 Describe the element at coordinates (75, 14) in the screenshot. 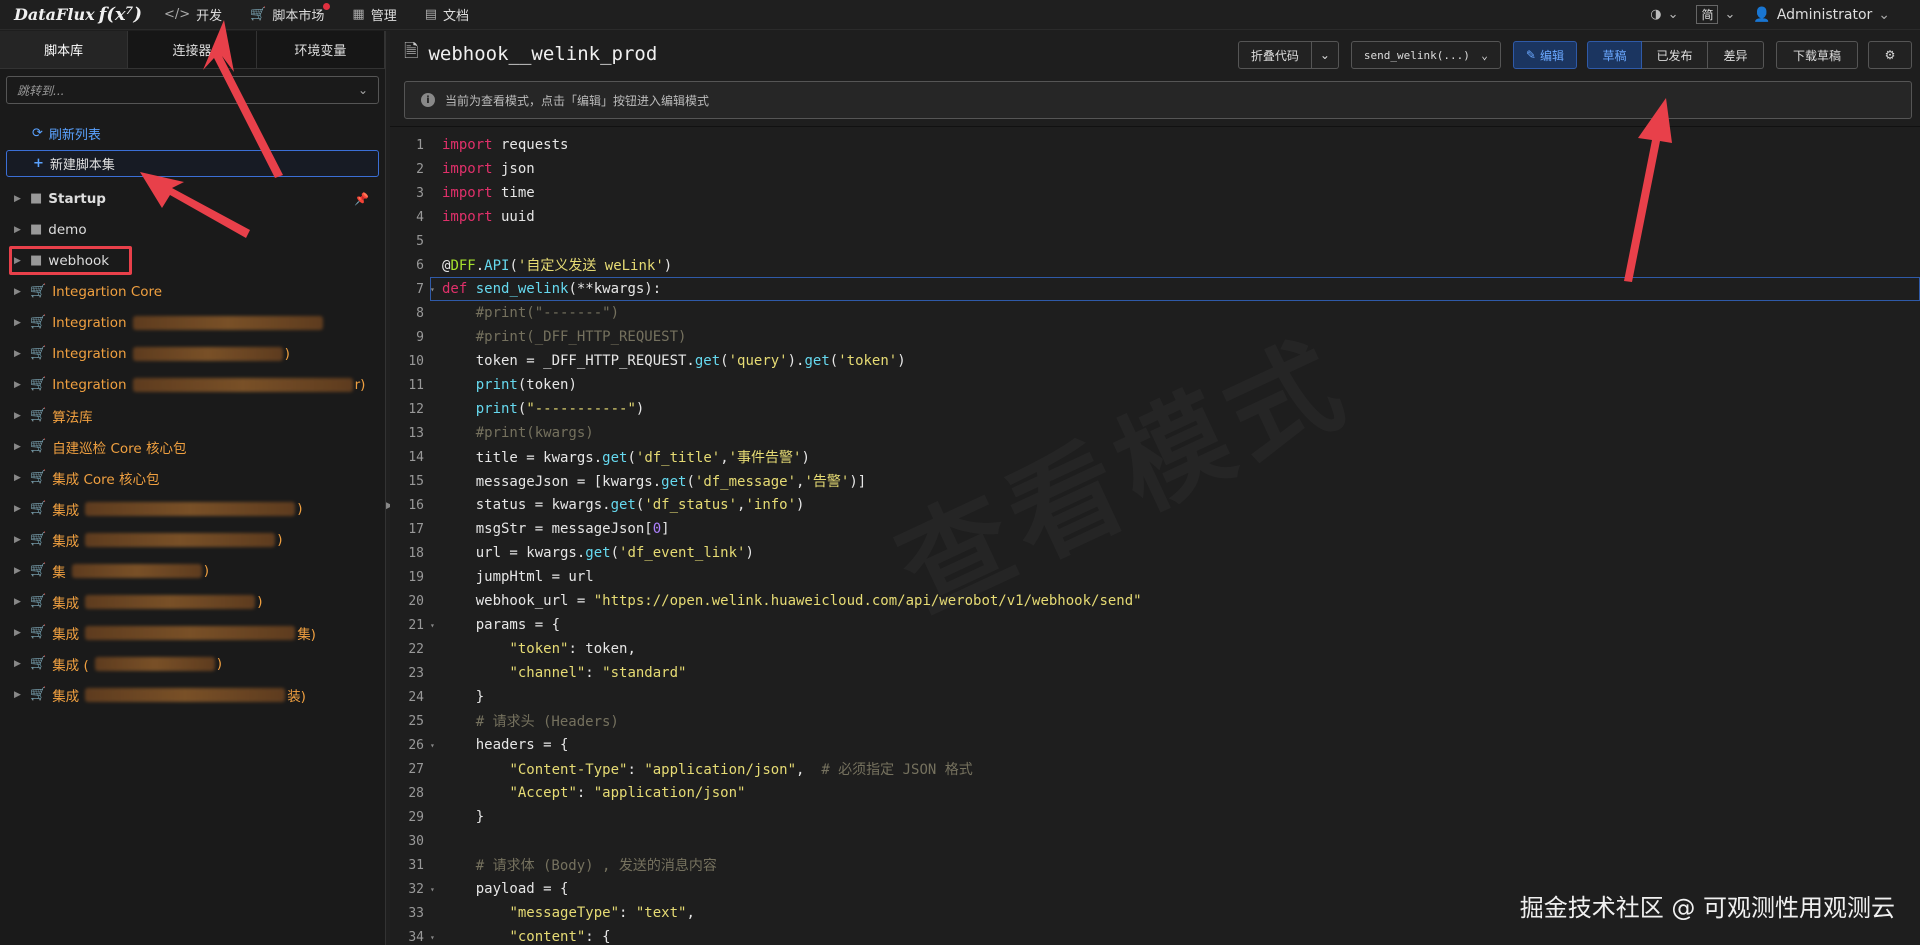

I see `brand-logo: DataFlux f(x⁷)` at that location.